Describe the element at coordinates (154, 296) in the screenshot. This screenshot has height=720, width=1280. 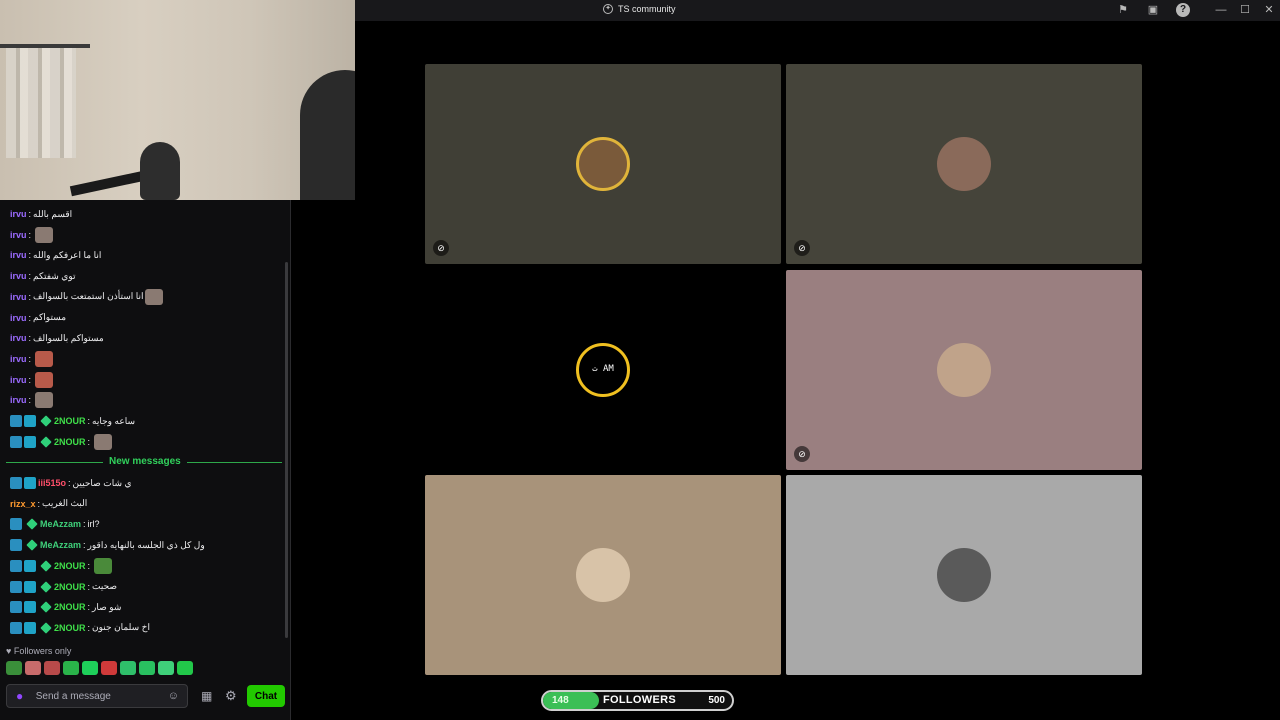
I see `face-emote` at that location.